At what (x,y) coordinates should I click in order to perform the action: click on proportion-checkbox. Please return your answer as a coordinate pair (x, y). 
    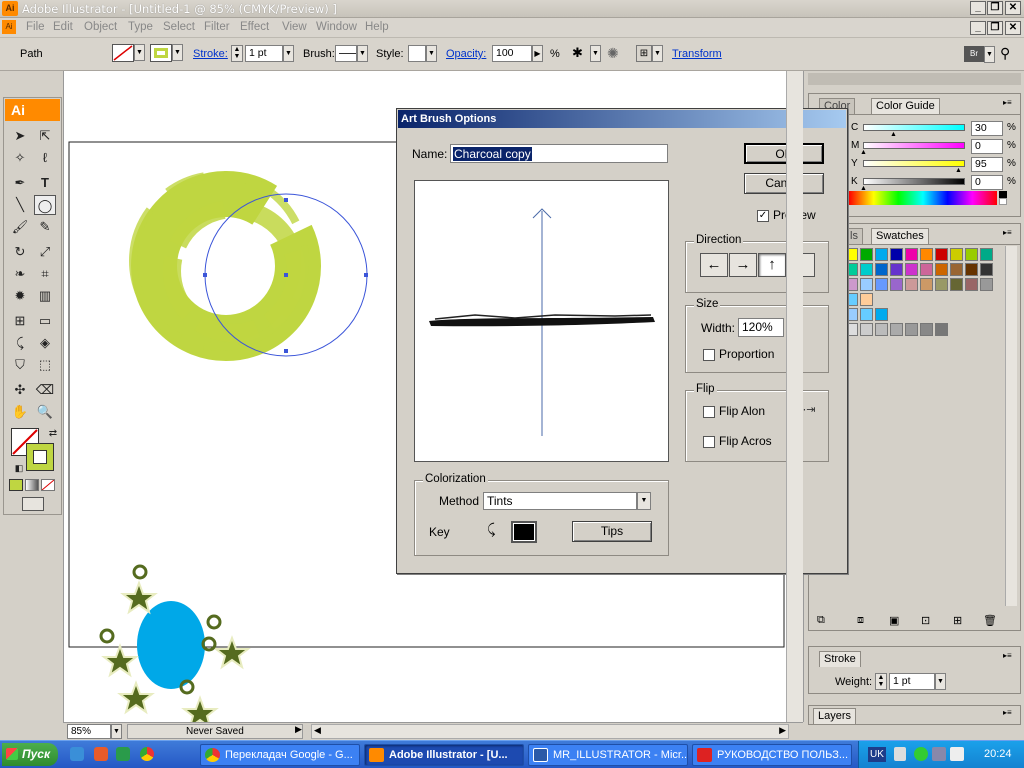
    Looking at the image, I should click on (709, 355).